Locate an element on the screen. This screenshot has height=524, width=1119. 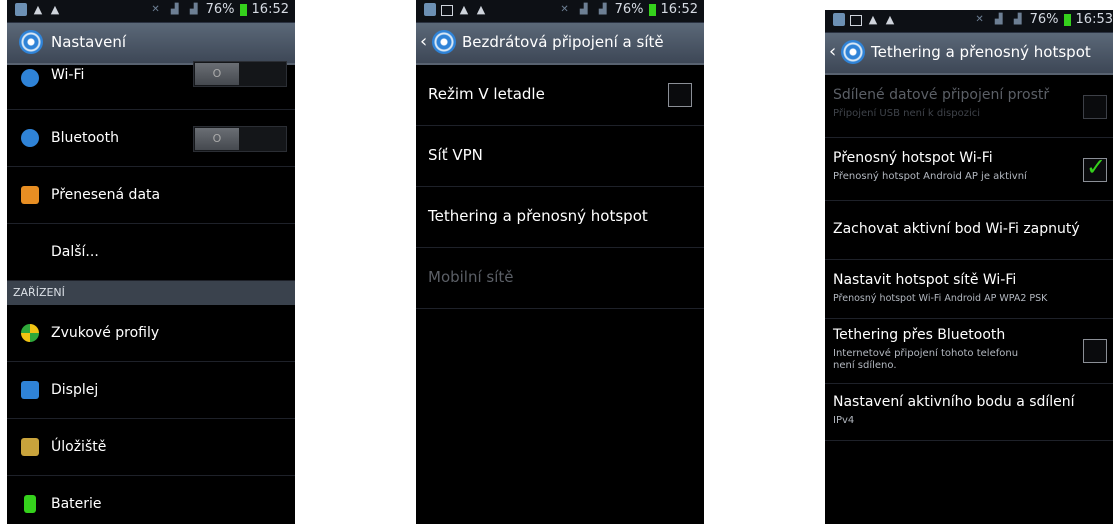
list-item-label: Přenesená data is located at coordinates (106, 195).